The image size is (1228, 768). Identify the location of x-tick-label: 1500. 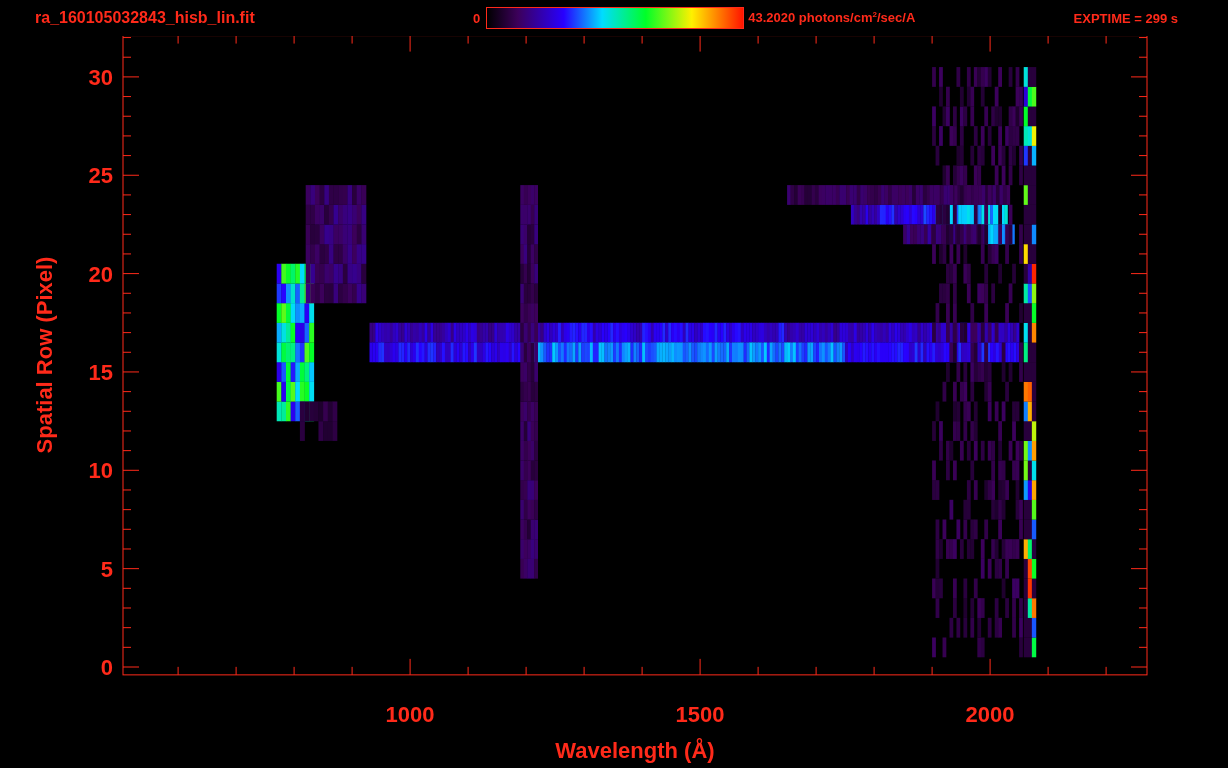
(700, 714).